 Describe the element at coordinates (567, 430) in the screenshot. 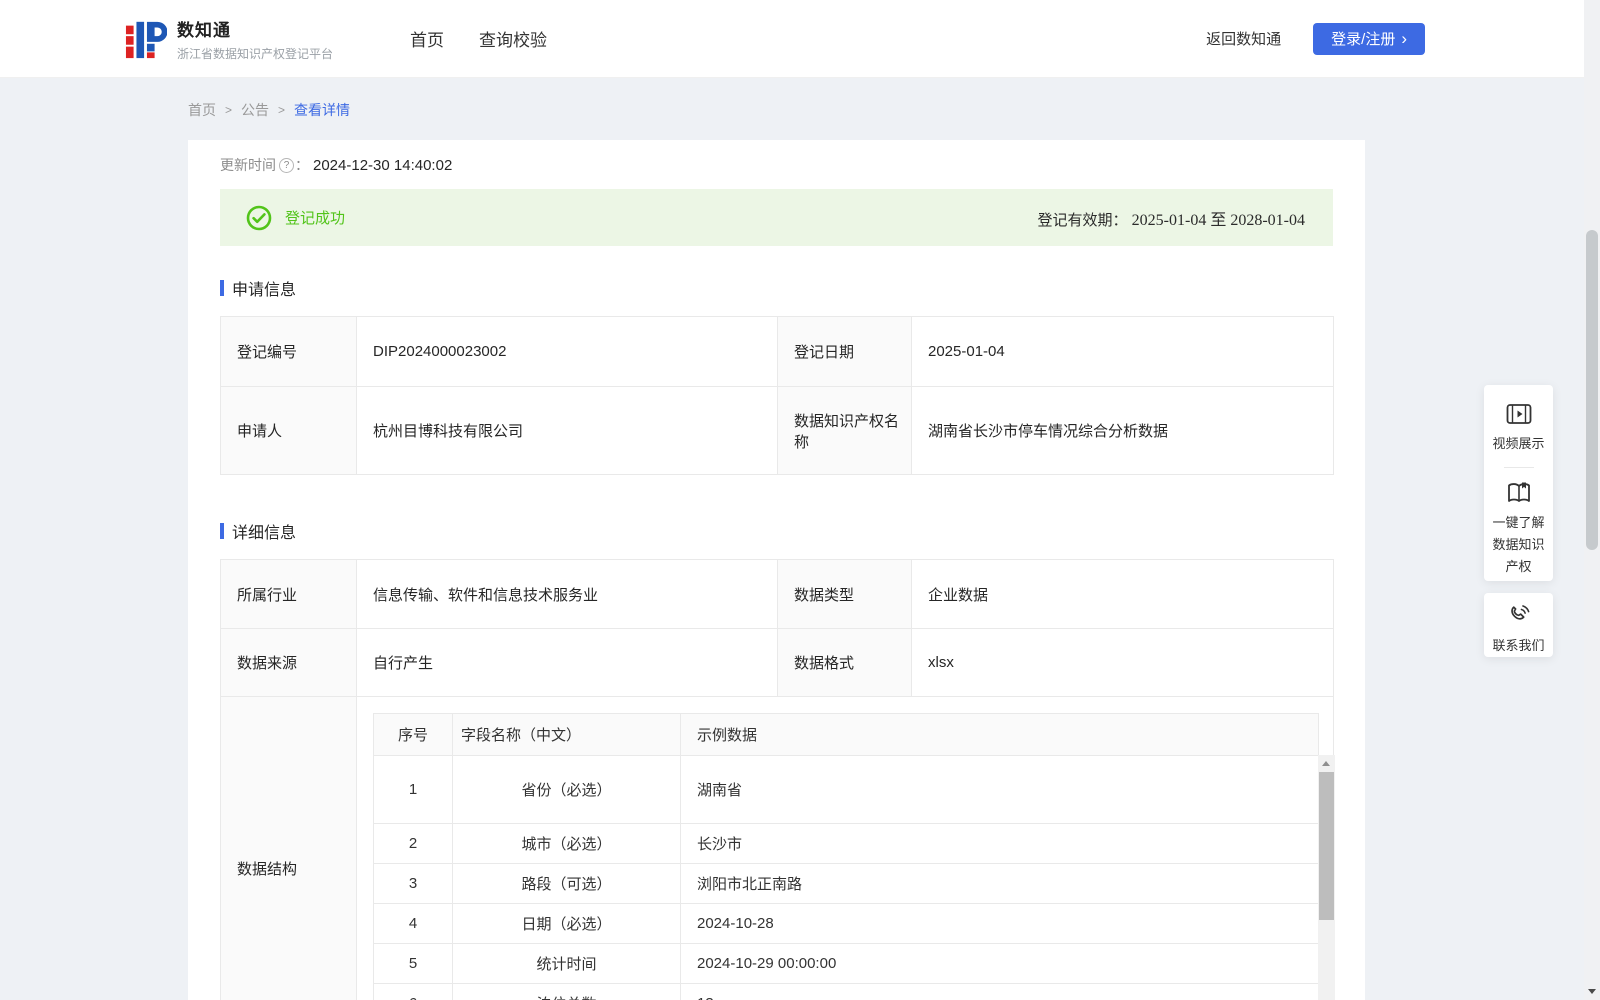

I see `field-value: 杭州目博科技有限公司` at that location.